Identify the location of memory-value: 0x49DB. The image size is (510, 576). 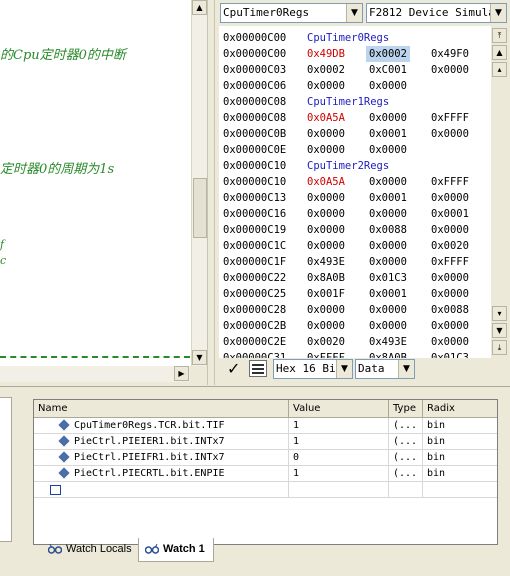
(326, 54).